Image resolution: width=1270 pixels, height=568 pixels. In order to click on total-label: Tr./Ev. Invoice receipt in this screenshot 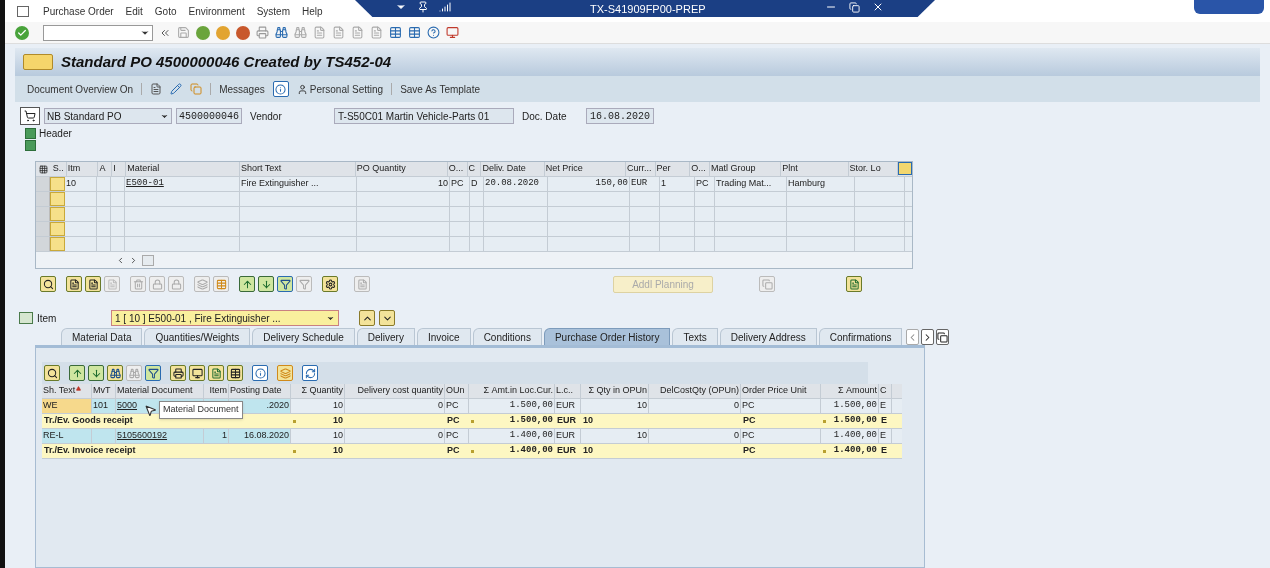, I will do `click(90, 451)`.